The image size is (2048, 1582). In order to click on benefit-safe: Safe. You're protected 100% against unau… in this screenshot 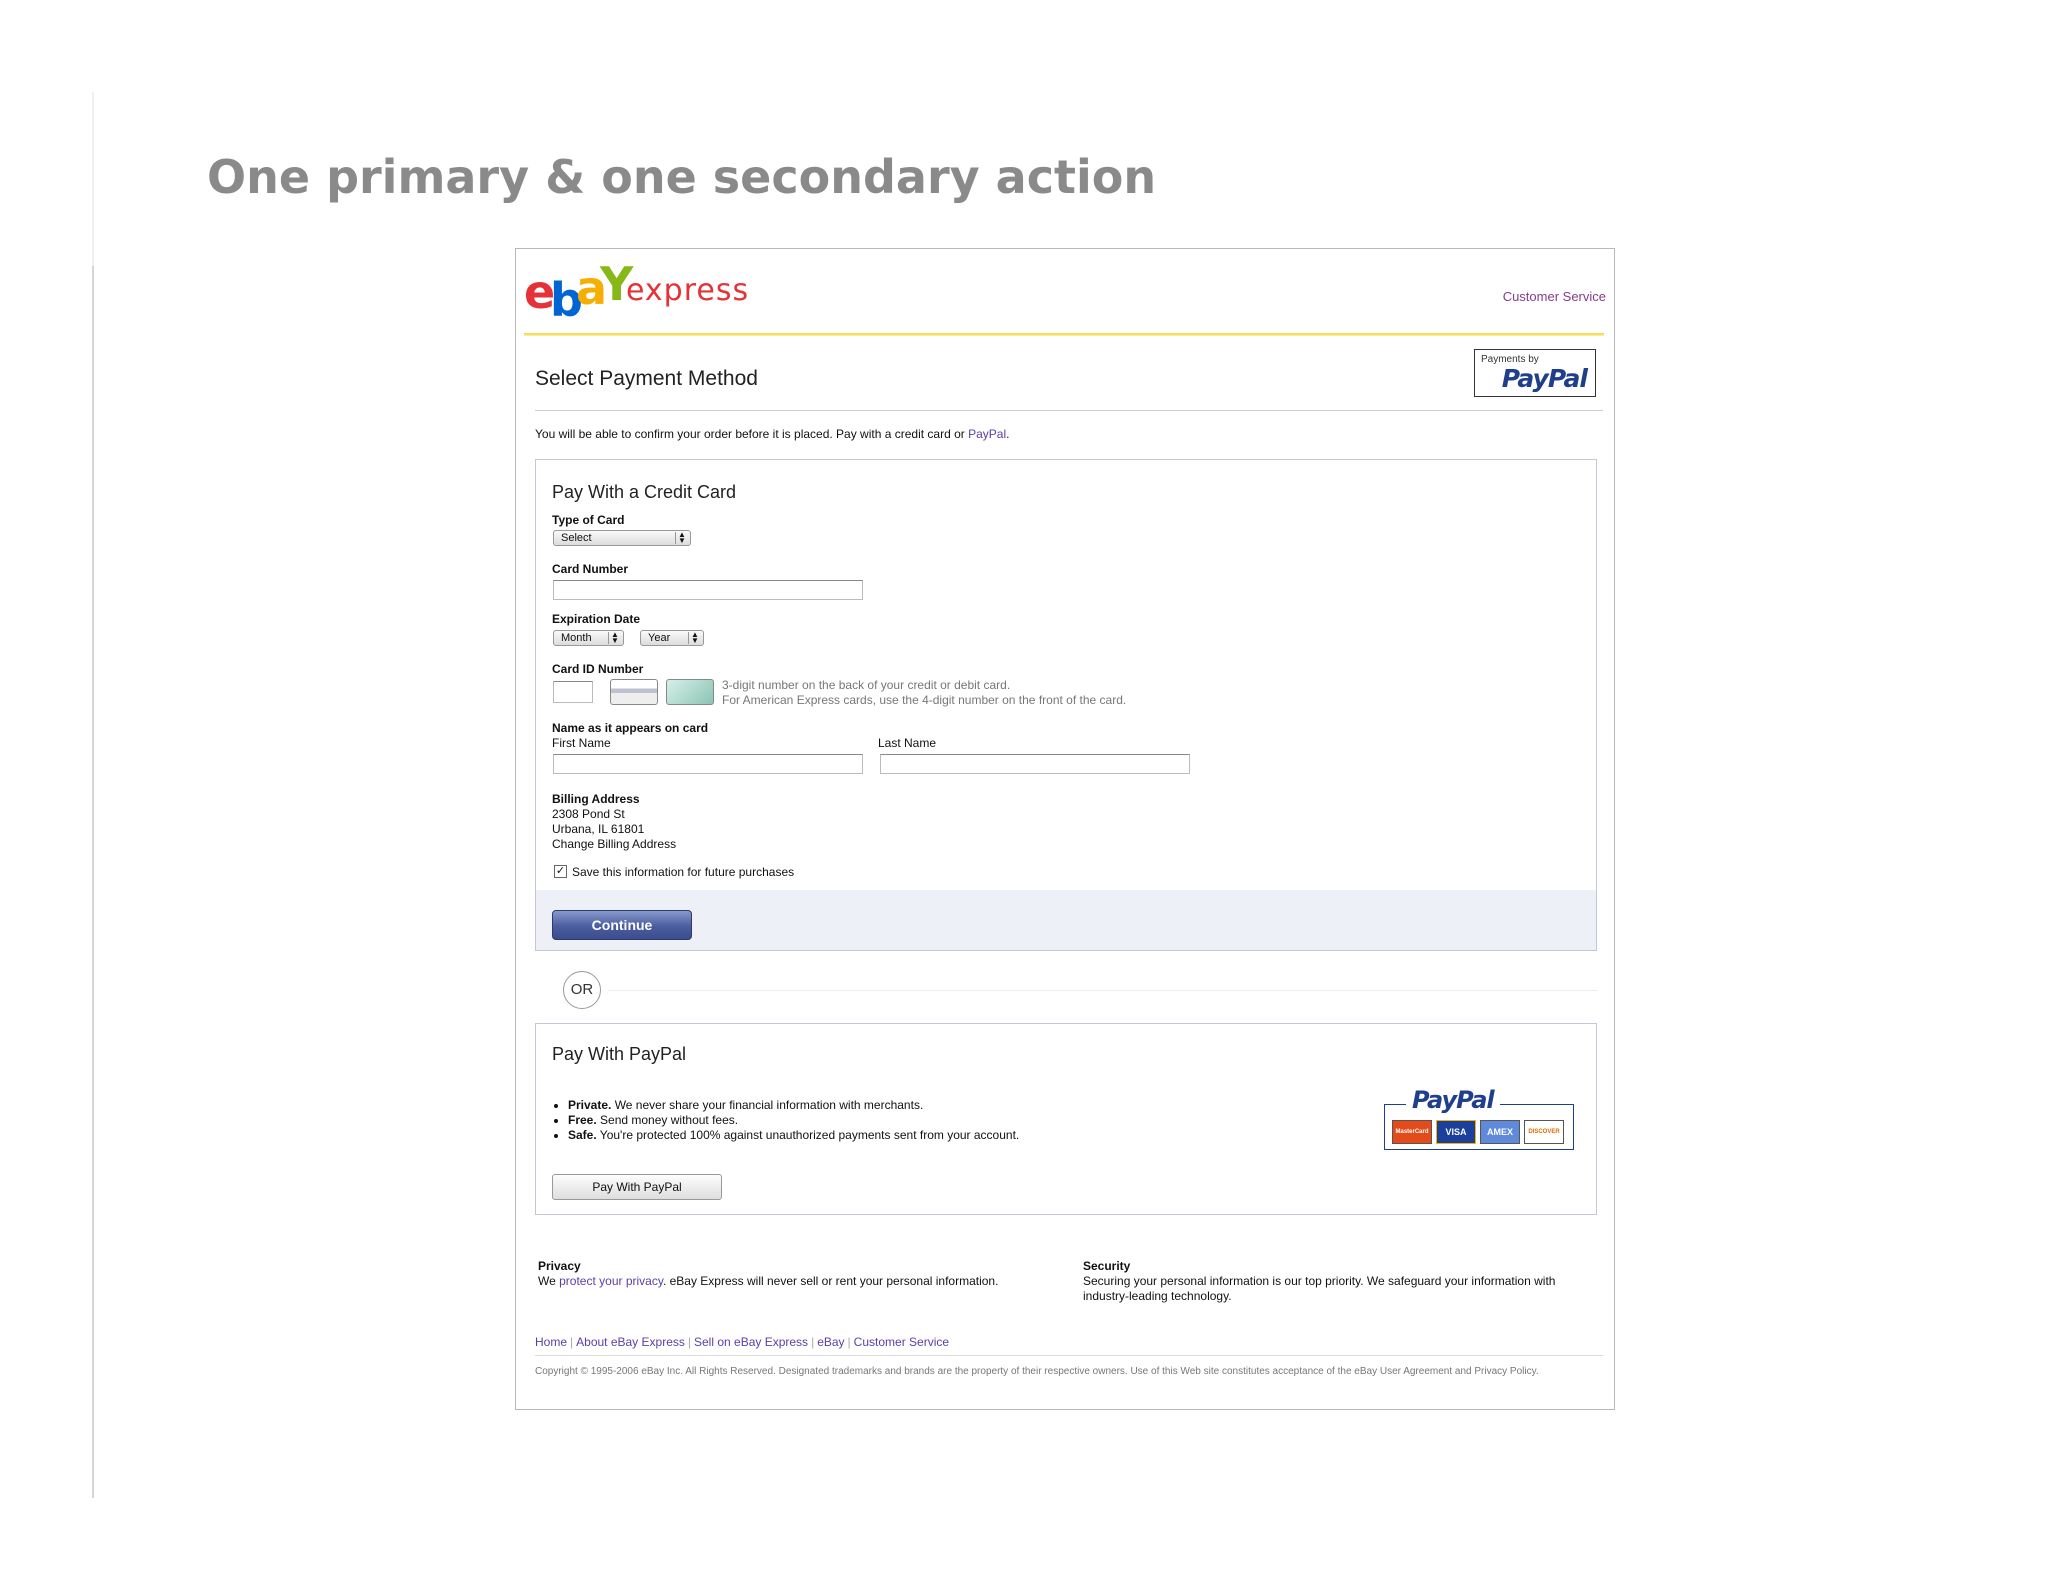, I will do `click(793, 1135)`.